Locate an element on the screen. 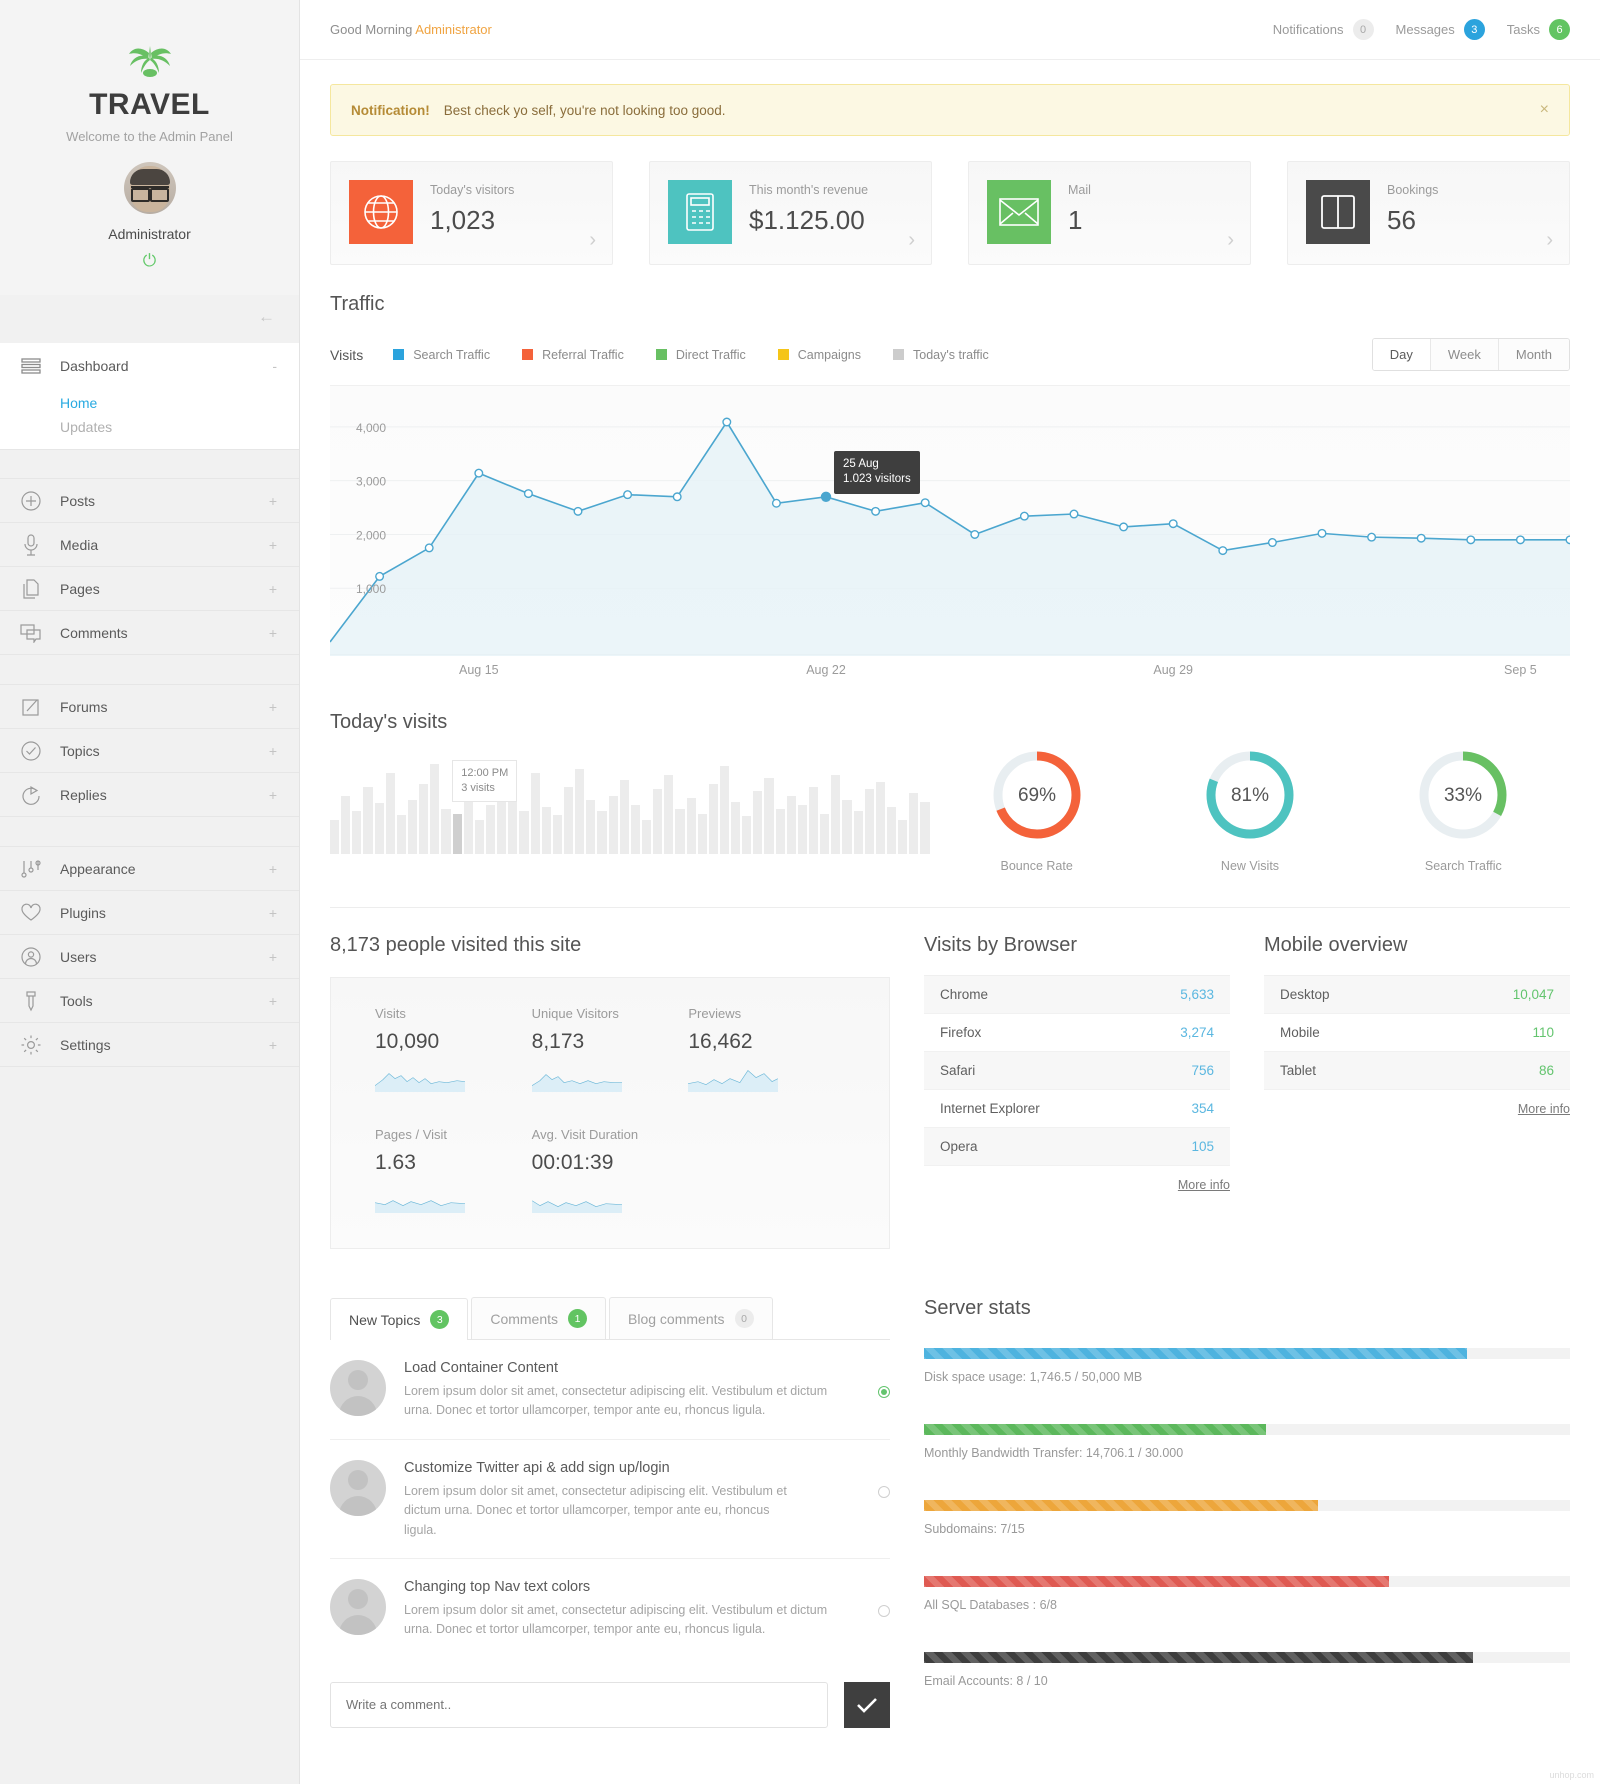 The image size is (1600, 1784). sidebar-subitem-home: Home is located at coordinates (179, 403).